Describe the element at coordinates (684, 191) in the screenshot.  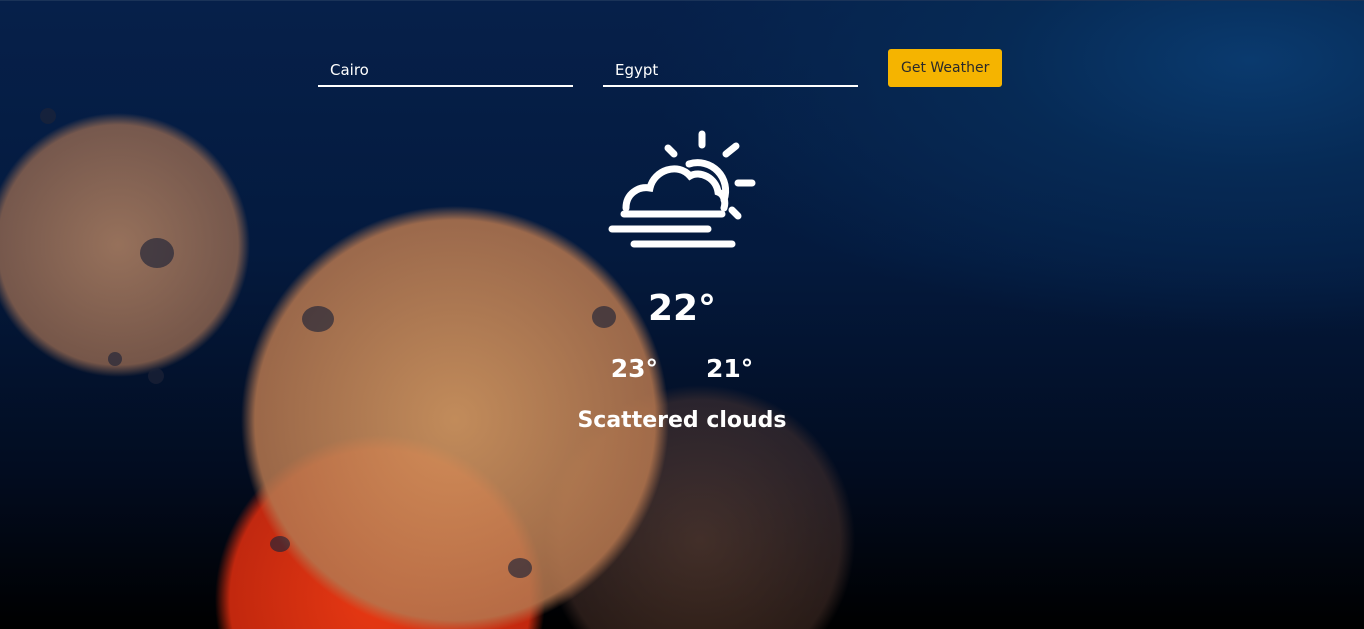
I see `partly-cloudy-icon` at that location.